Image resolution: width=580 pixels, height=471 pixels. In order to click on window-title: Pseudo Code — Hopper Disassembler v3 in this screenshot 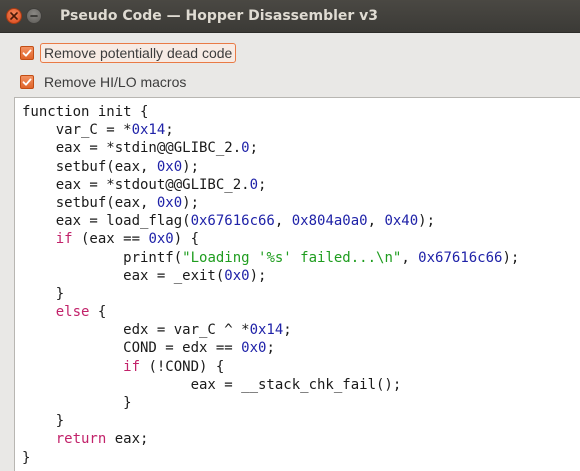, I will do `click(219, 16)`.